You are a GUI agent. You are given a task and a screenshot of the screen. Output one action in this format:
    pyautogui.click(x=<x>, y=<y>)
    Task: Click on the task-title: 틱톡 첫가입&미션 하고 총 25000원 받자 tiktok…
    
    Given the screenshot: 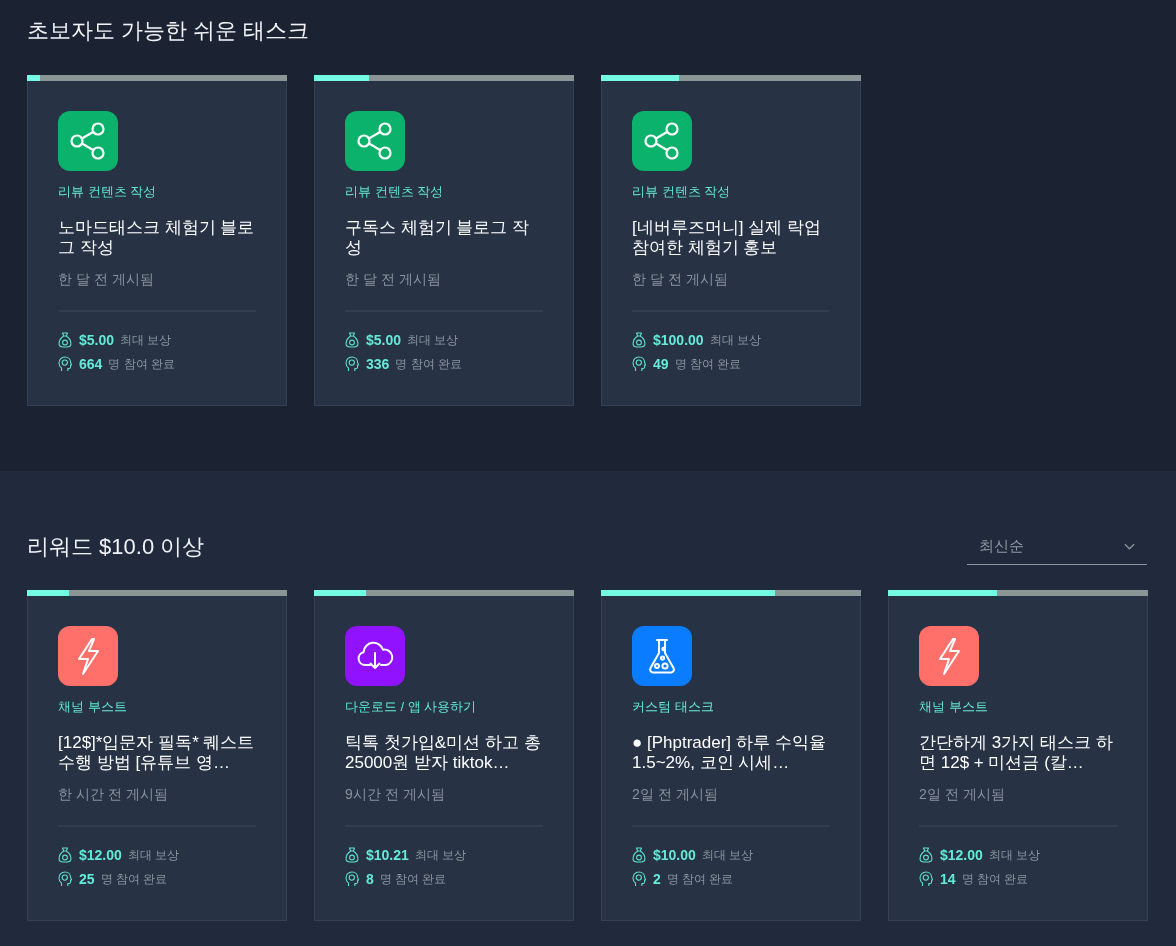 What is the action you would take?
    pyautogui.click(x=444, y=753)
    